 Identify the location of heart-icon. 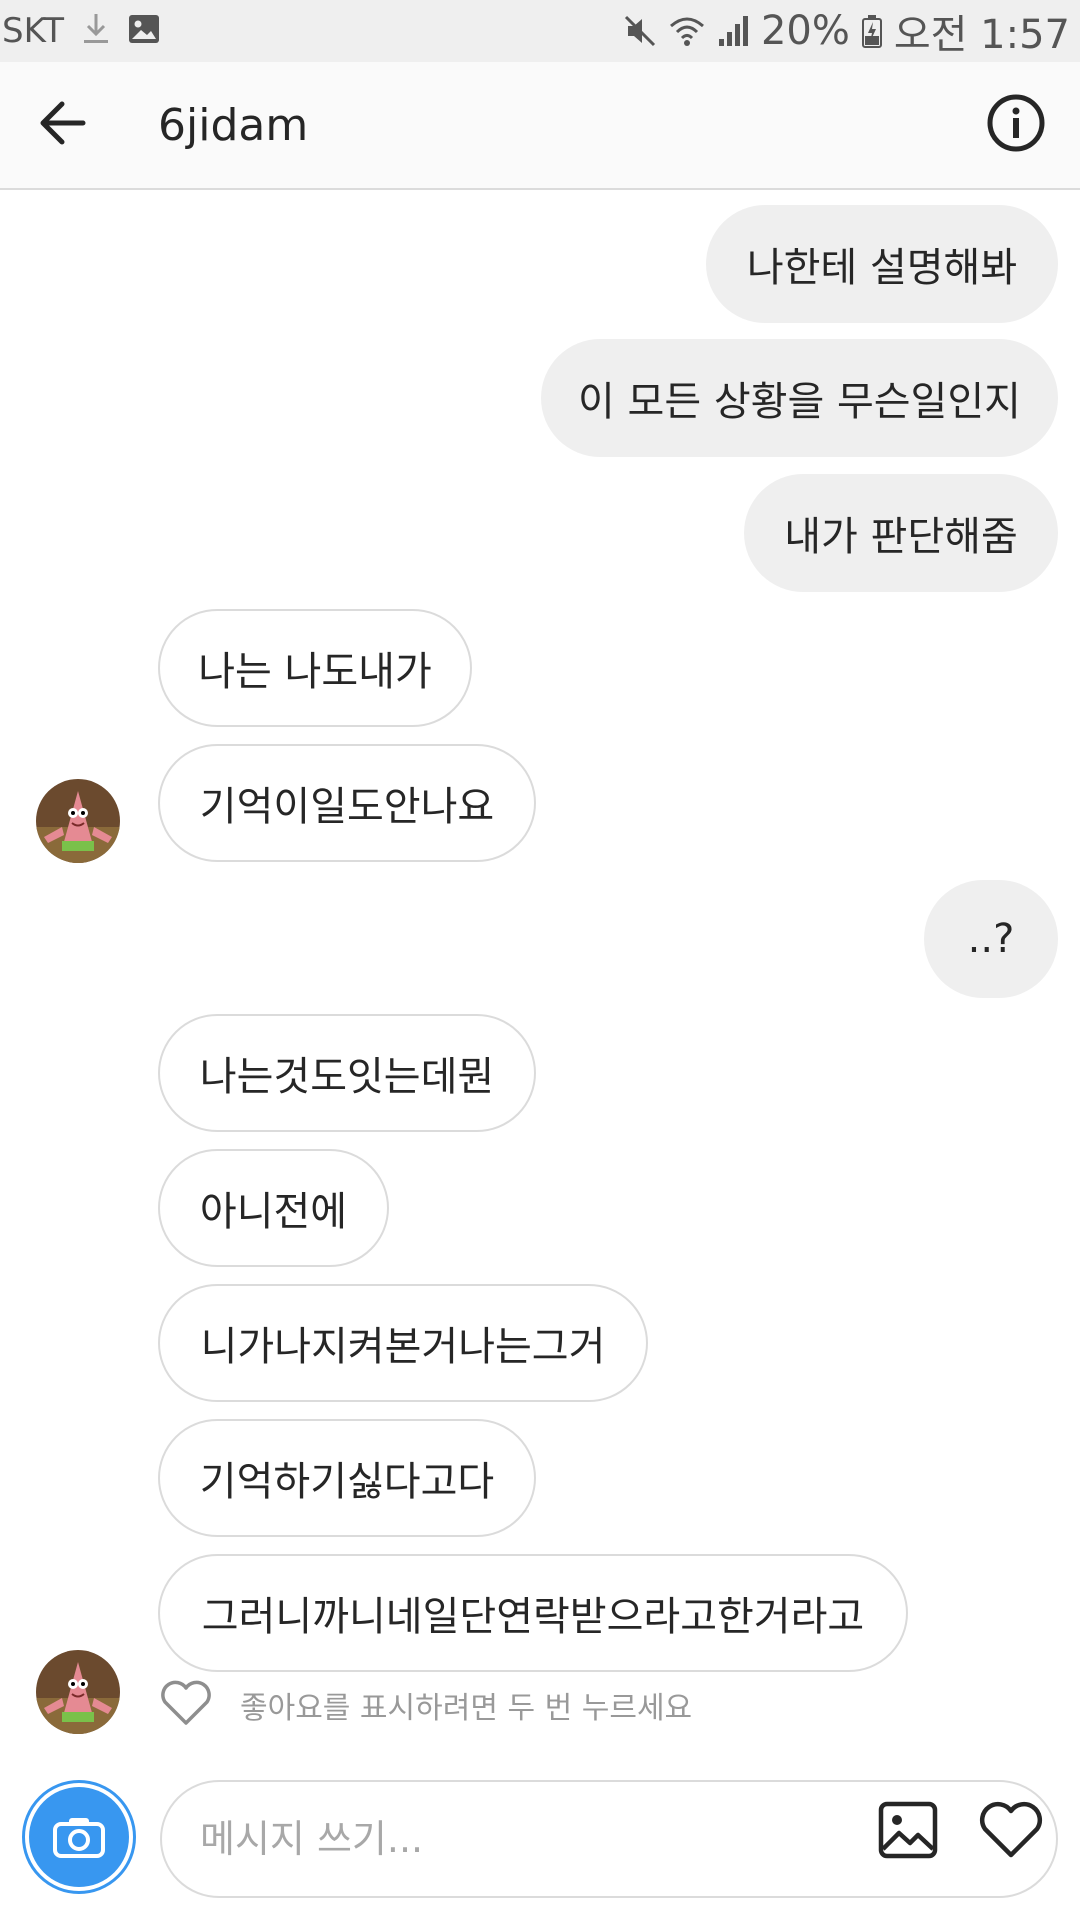
(1011, 1832).